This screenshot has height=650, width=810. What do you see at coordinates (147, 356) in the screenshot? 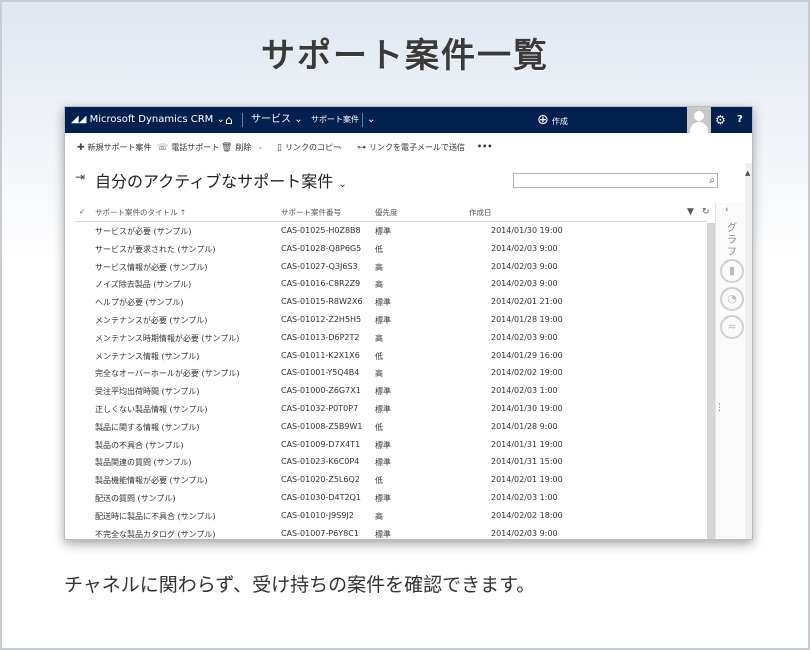
I see `case-title-cell: メンテナンス情報 (サンプル)` at bounding box center [147, 356].